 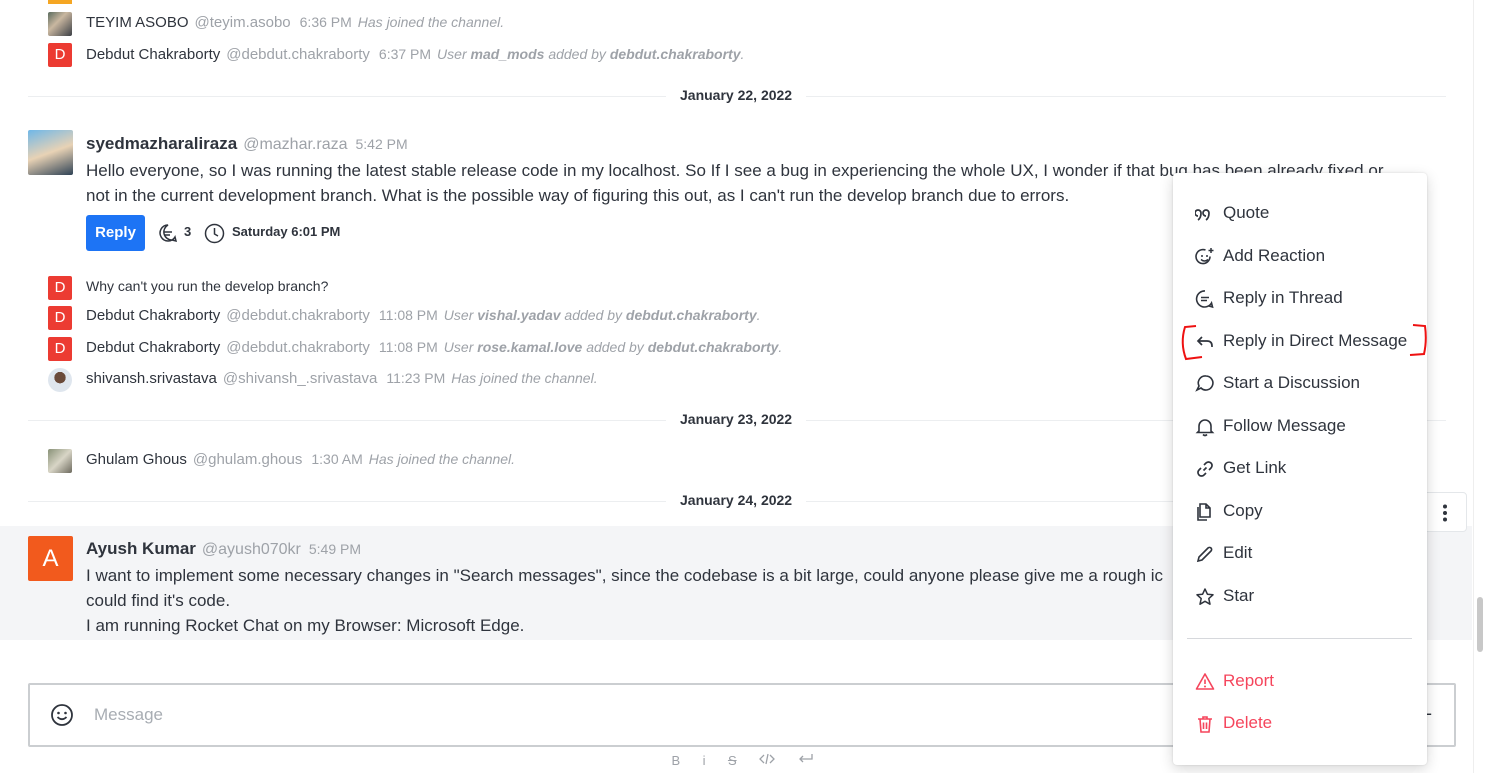 What do you see at coordinates (62, 715) in the screenshot?
I see `emoji-icon` at bounding box center [62, 715].